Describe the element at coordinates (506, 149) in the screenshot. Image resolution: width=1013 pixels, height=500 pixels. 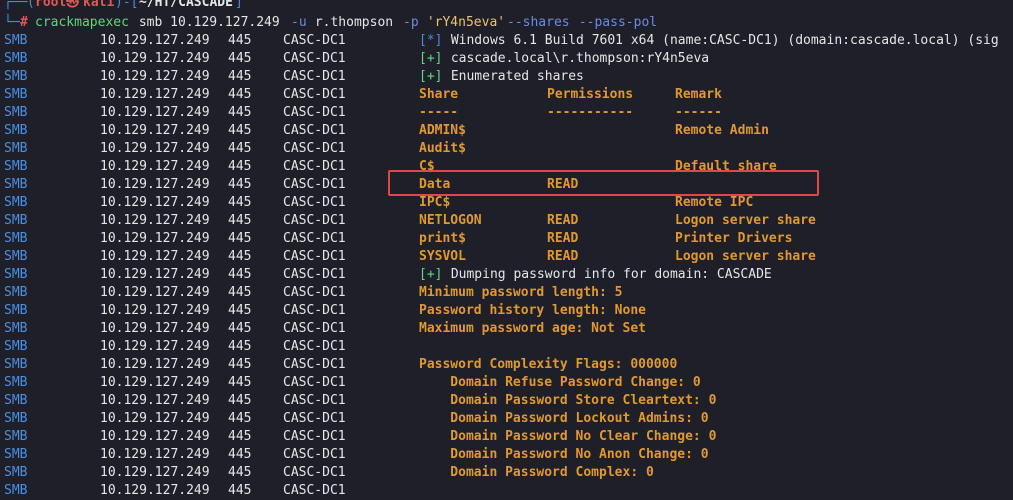
I see `output-line: SMB 10.129.127.249 445 CASC-DC1 Audit$` at that location.